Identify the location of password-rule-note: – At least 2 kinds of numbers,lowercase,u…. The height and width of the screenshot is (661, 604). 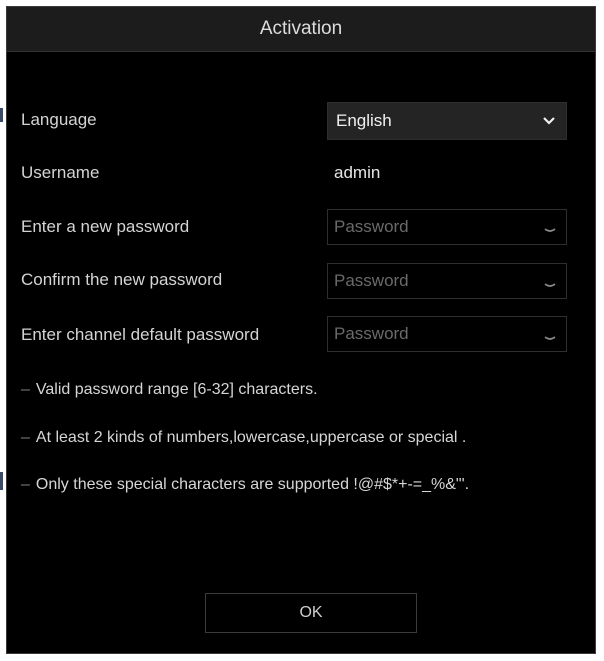
(244, 437).